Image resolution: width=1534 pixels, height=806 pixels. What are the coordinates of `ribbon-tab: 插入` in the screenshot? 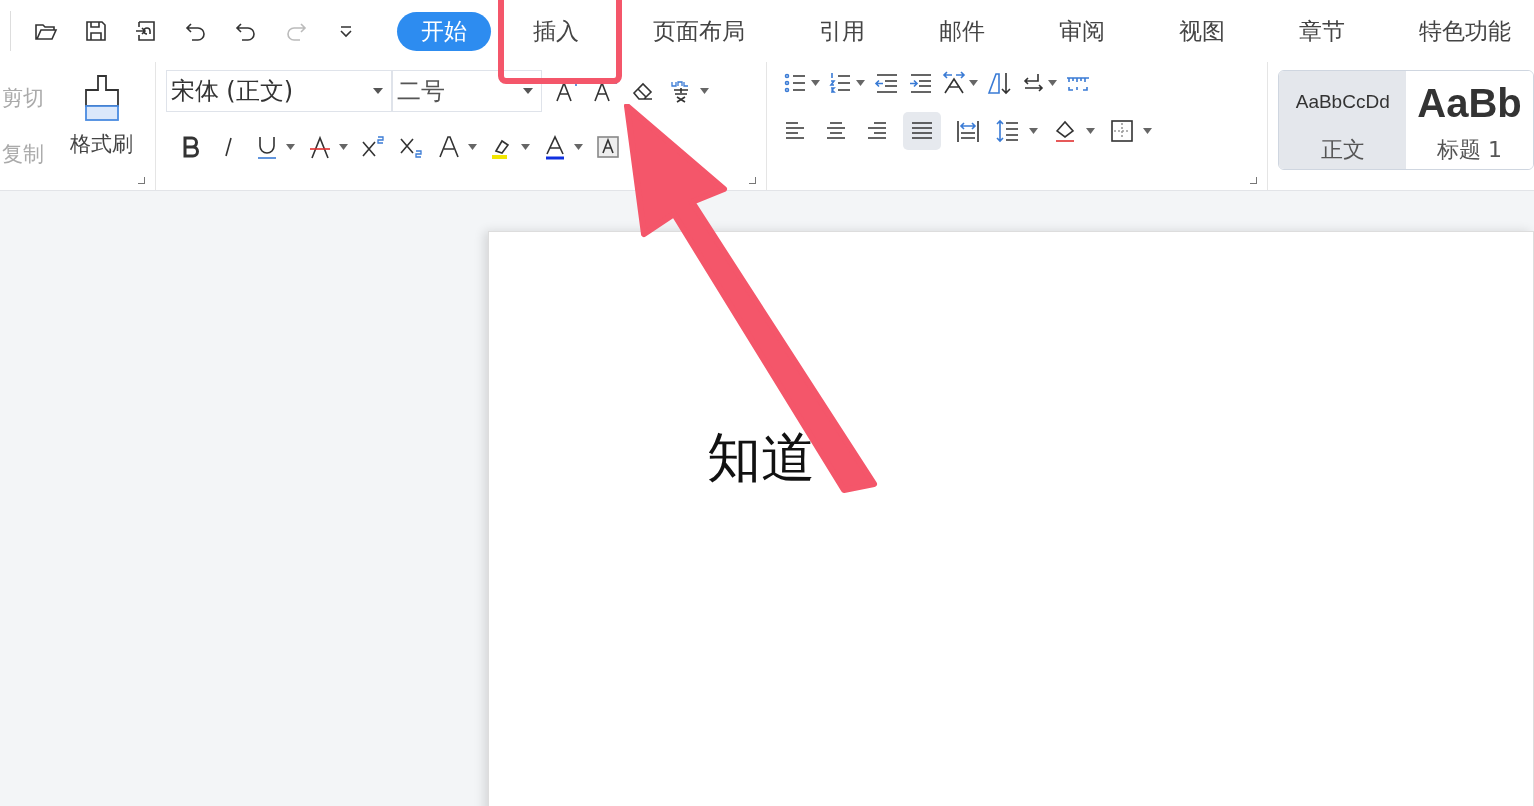 It's located at (556, 31).